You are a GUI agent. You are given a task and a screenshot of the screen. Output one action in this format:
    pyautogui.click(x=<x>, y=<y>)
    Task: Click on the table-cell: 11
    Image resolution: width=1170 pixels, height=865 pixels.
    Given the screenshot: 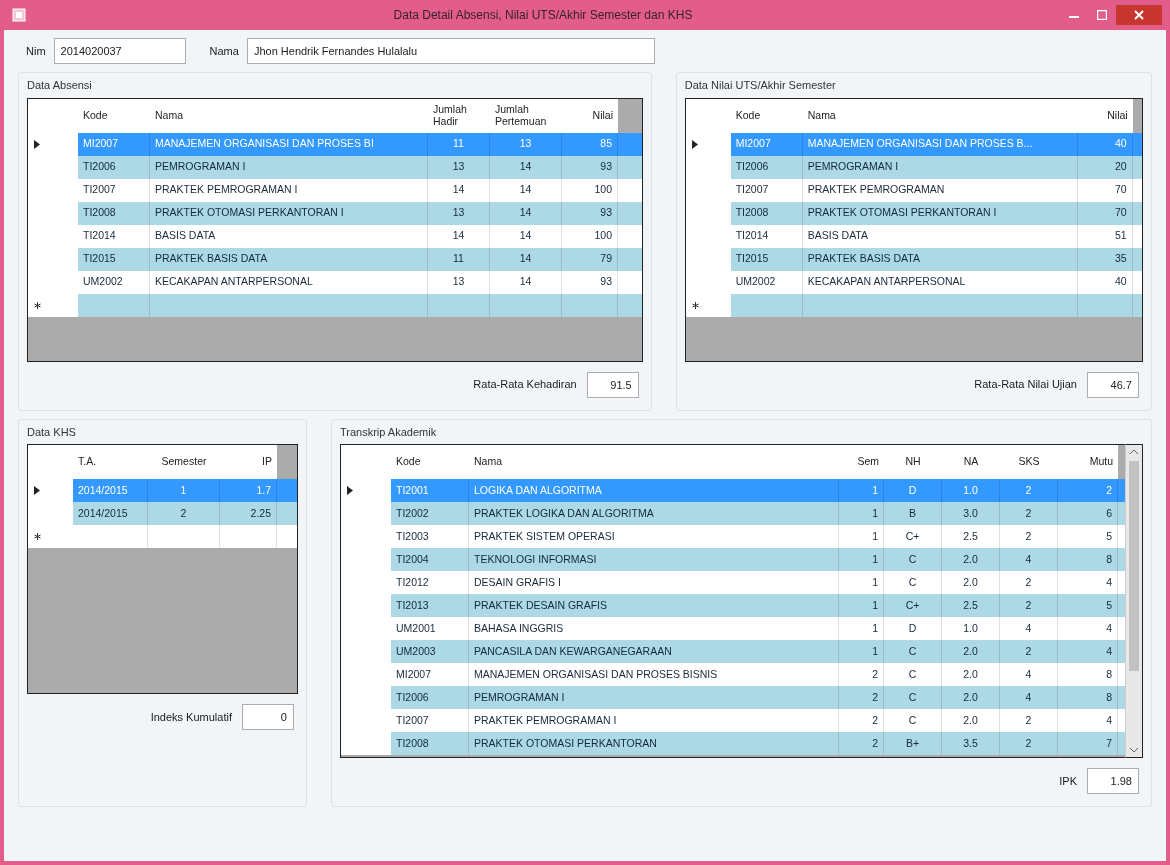 What is the action you would take?
    pyautogui.click(x=459, y=259)
    